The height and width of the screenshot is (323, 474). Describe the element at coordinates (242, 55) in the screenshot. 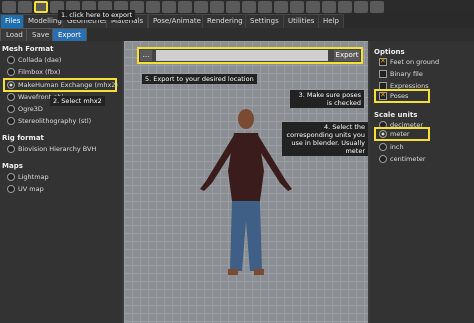

I see `path-input` at that location.